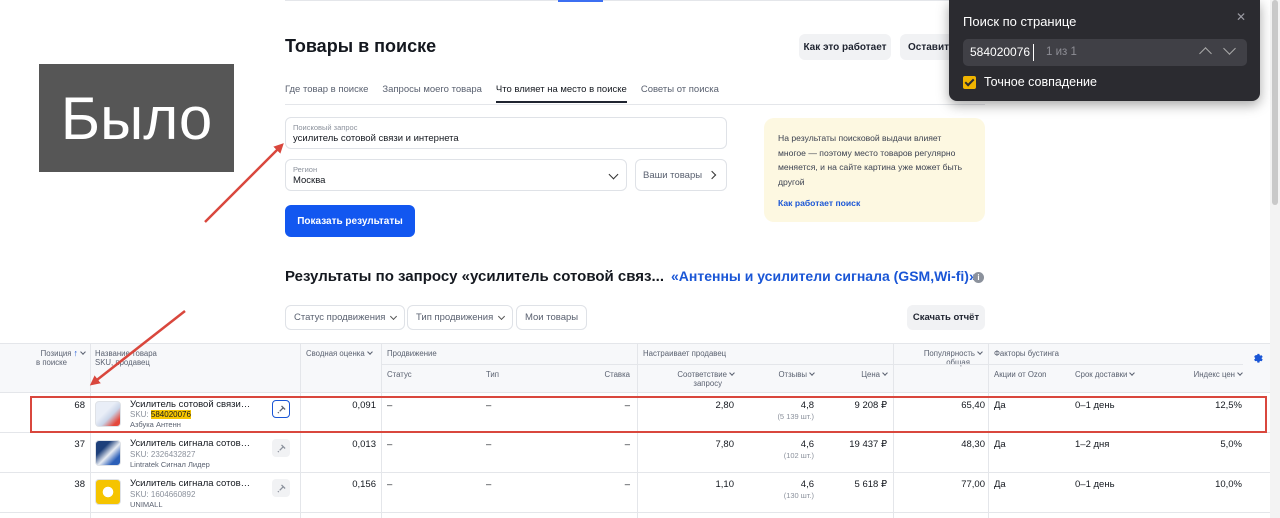 Image resolution: width=1280 pixels, height=518 pixels. What do you see at coordinates (969, 82) in the screenshot?
I see `exact-match-checkbox` at bounding box center [969, 82].